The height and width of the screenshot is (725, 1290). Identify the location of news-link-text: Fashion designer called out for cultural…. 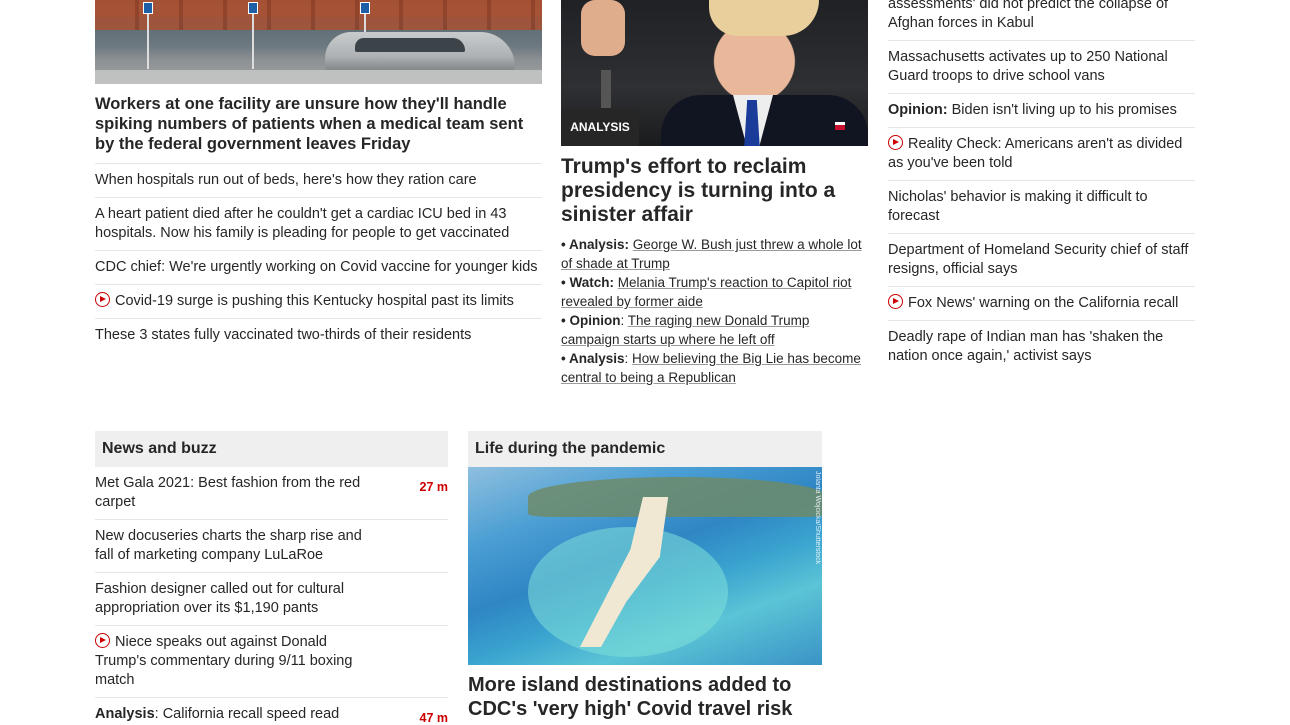
(220, 598).